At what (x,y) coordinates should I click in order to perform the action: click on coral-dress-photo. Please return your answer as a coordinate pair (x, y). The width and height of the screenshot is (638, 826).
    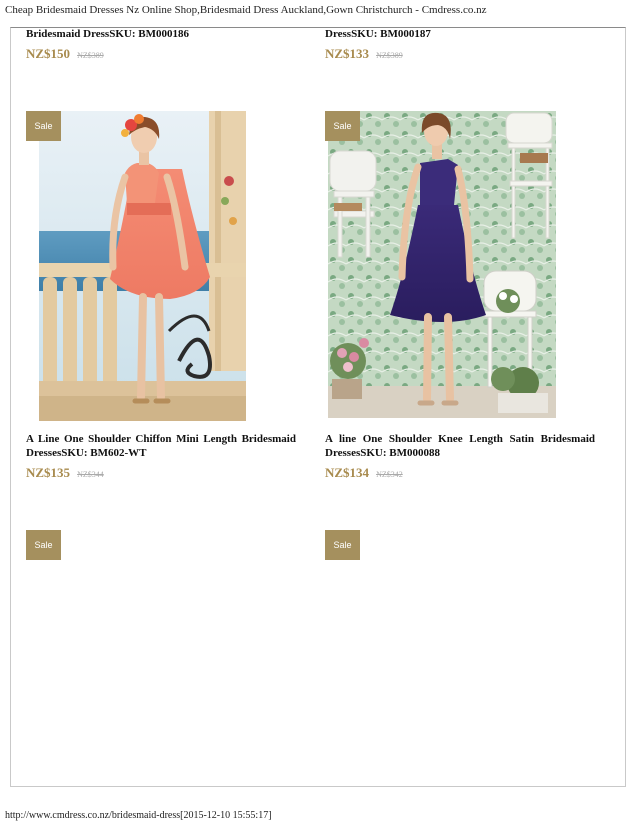
    Looking at the image, I should click on (142, 266).